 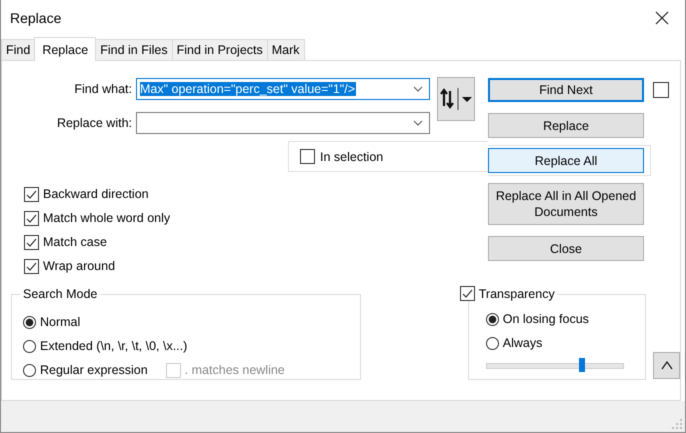 What do you see at coordinates (134, 49) in the screenshot?
I see `tab: Find in Files` at bounding box center [134, 49].